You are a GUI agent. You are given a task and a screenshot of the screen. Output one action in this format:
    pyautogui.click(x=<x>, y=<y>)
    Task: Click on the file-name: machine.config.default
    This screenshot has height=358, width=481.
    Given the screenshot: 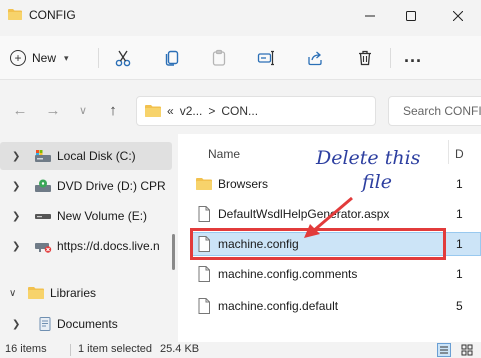 What is the action you would take?
    pyautogui.click(x=278, y=306)
    